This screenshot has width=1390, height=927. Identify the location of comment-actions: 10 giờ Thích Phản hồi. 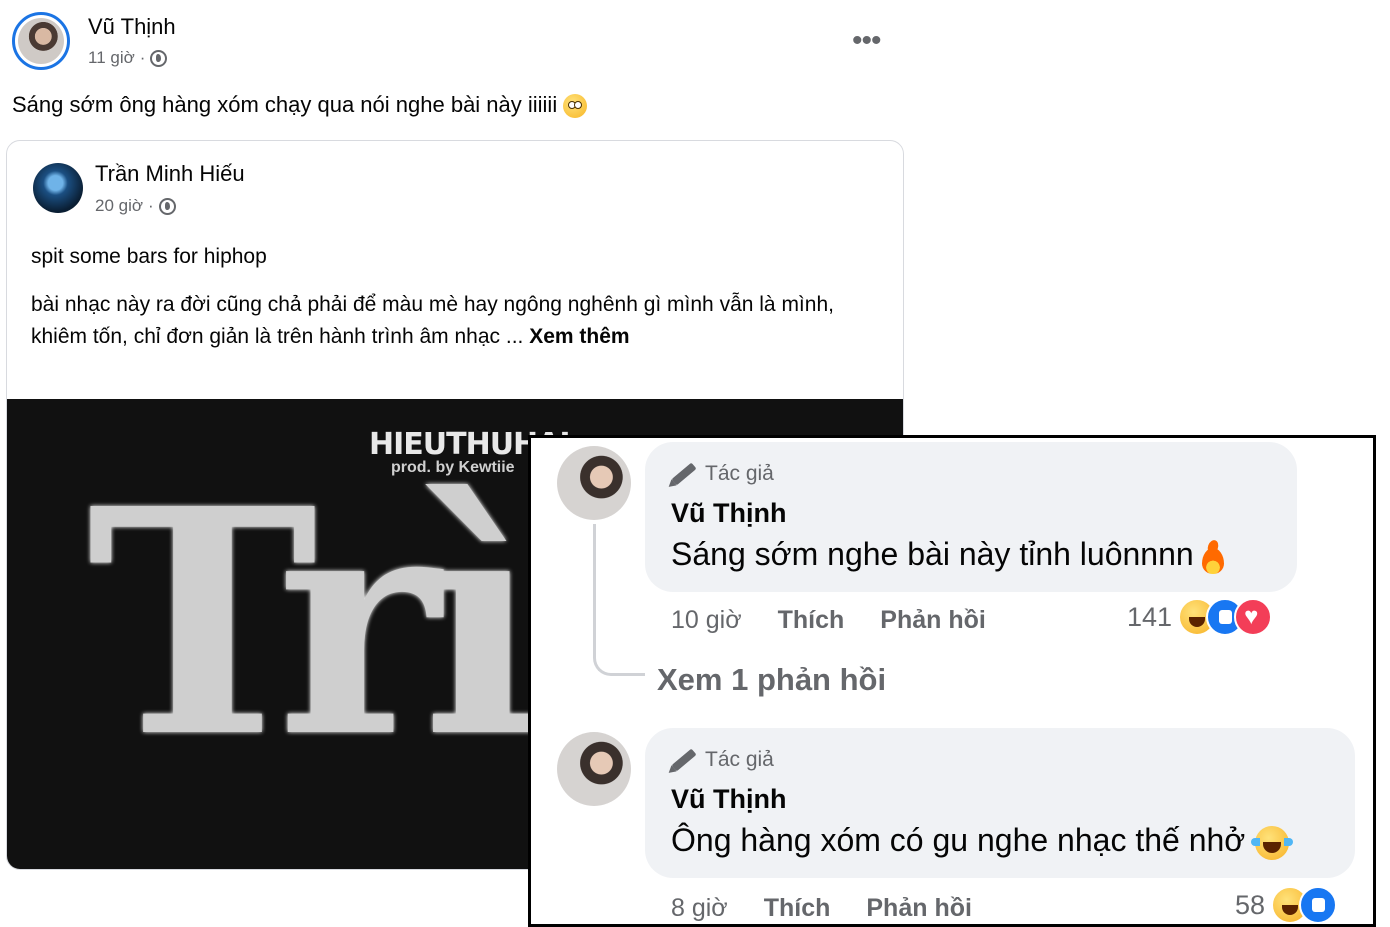
(828, 620).